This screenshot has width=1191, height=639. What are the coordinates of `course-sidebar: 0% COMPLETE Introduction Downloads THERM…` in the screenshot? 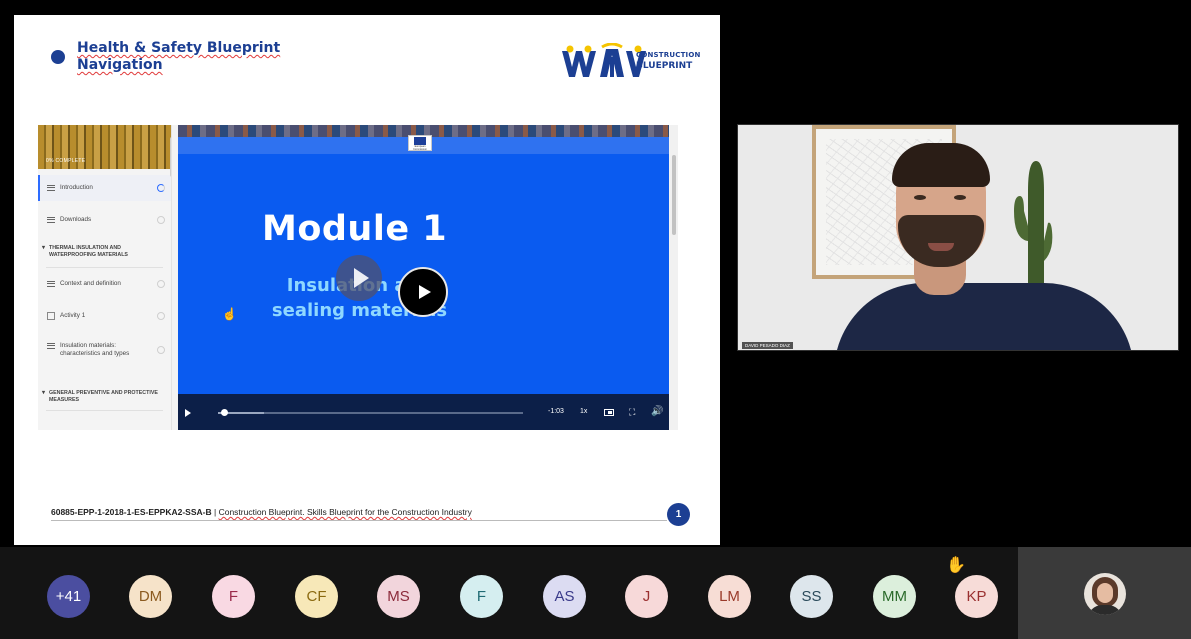 It's located at (105, 277).